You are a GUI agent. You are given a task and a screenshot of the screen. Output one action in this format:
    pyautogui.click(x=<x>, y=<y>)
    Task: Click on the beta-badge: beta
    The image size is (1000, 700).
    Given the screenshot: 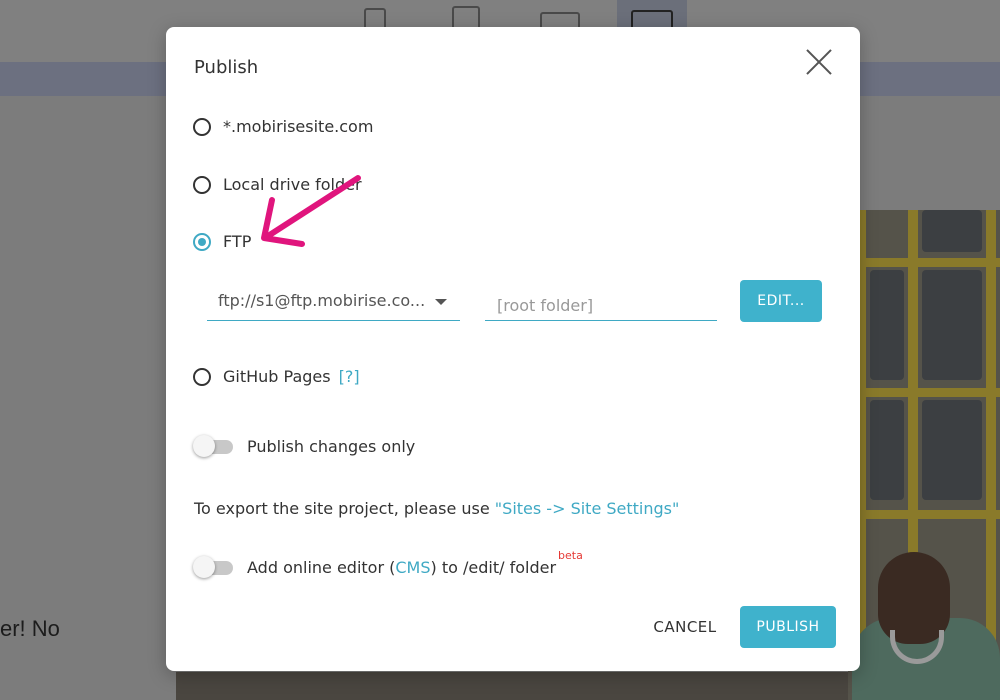 What is the action you would take?
    pyautogui.click(x=570, y=555)
    